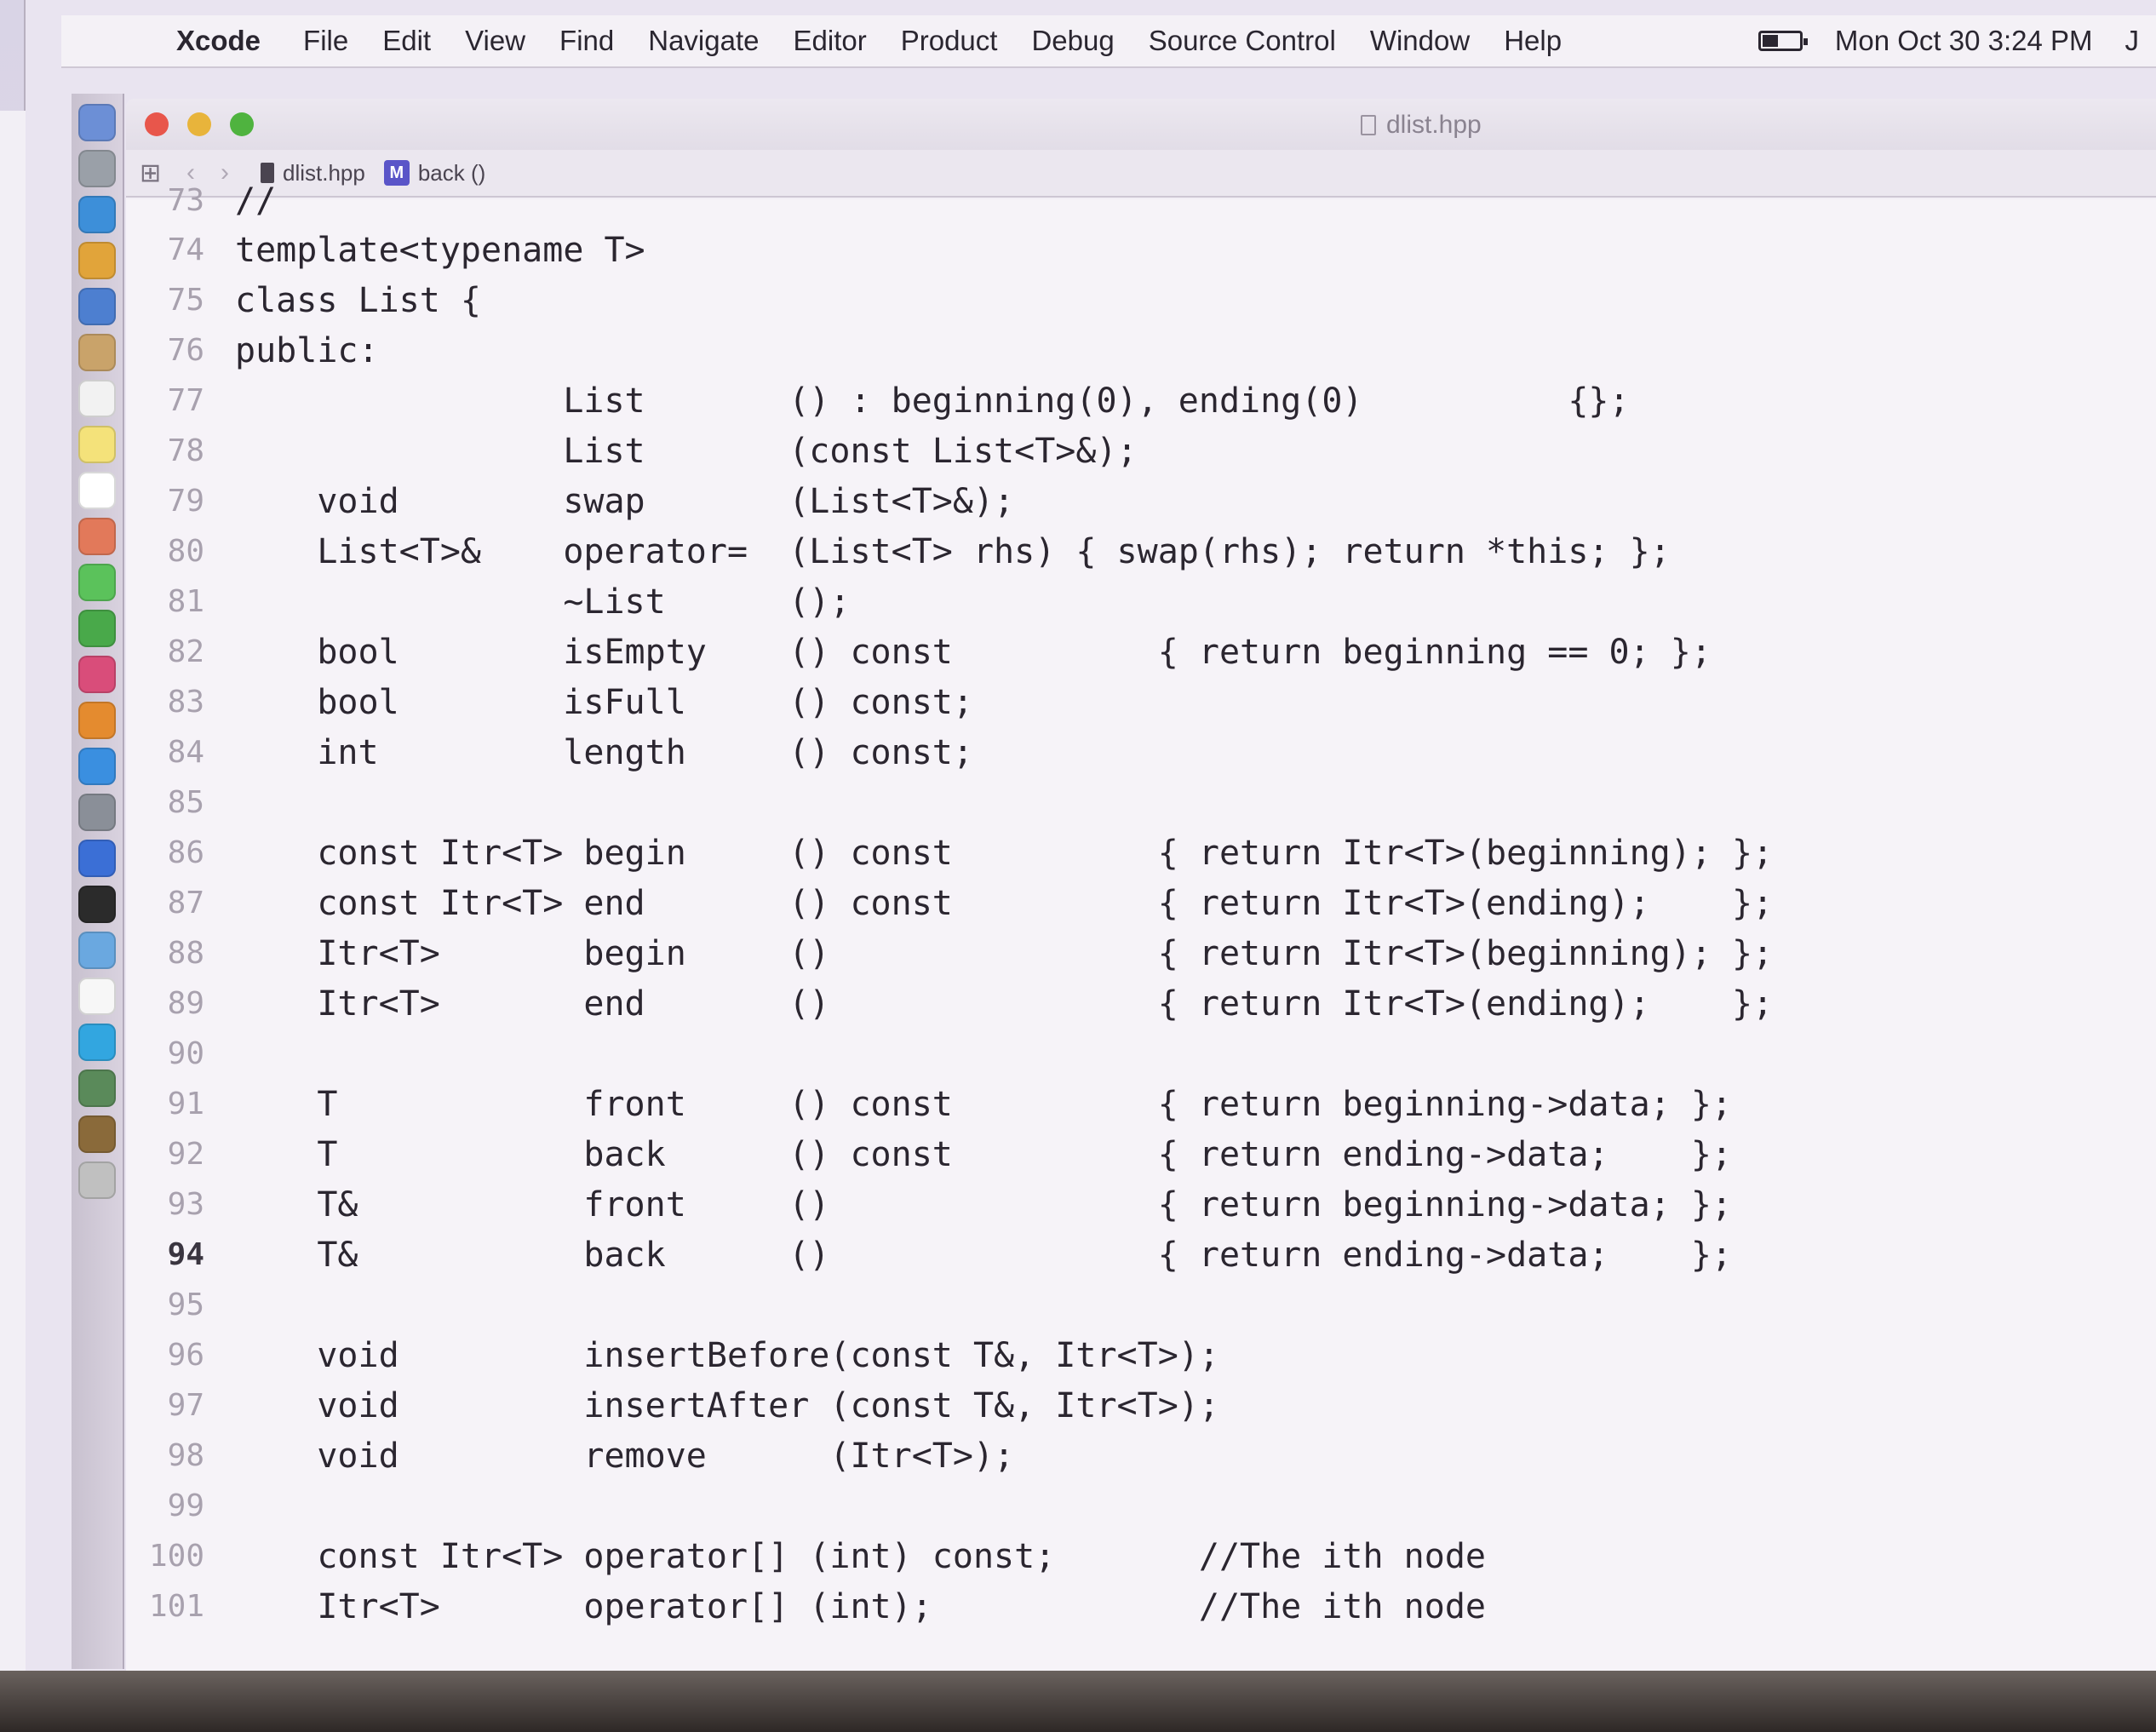  What do you see at coordinates (185, 401) in the screenshot?
I see `line-number: 77` at bounding box center [185, 401].